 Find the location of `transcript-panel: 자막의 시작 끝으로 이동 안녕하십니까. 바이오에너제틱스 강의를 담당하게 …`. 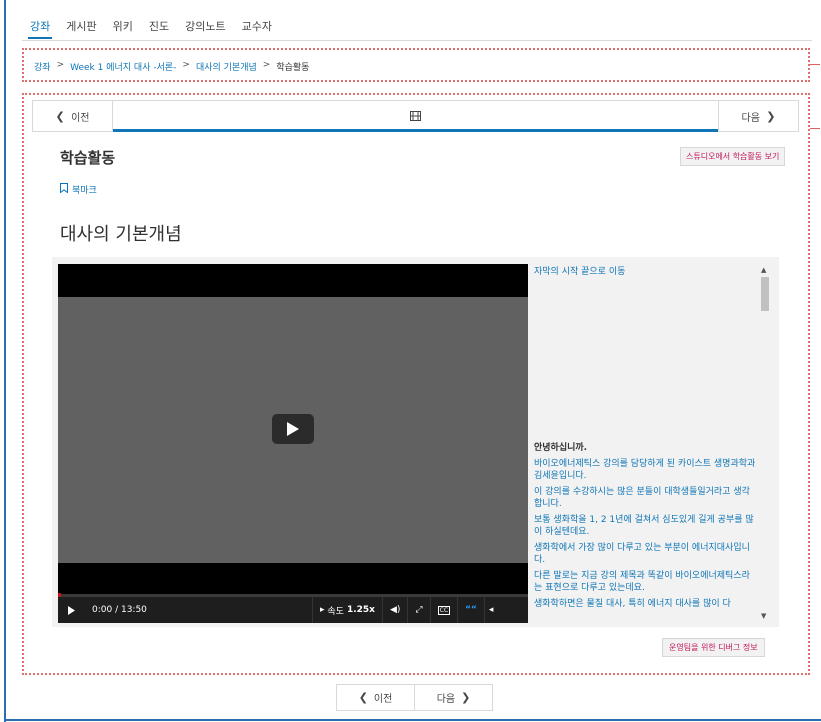

transcript-panel: 자막의 시작 끝으로 이동 안녕하십니까. 바이오에너제틱스 강의를 담당하게 … is located at coordinates (653, 443).